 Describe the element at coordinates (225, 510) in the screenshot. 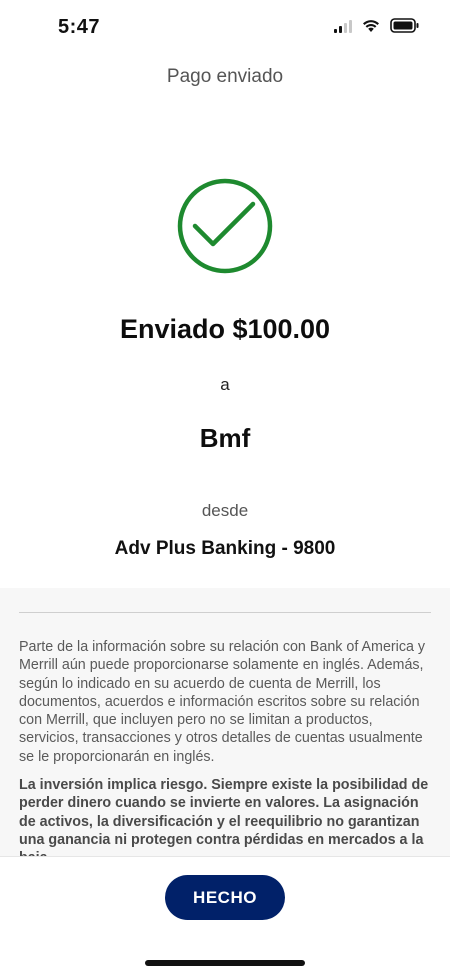

I see `from-label: desde` at that location.